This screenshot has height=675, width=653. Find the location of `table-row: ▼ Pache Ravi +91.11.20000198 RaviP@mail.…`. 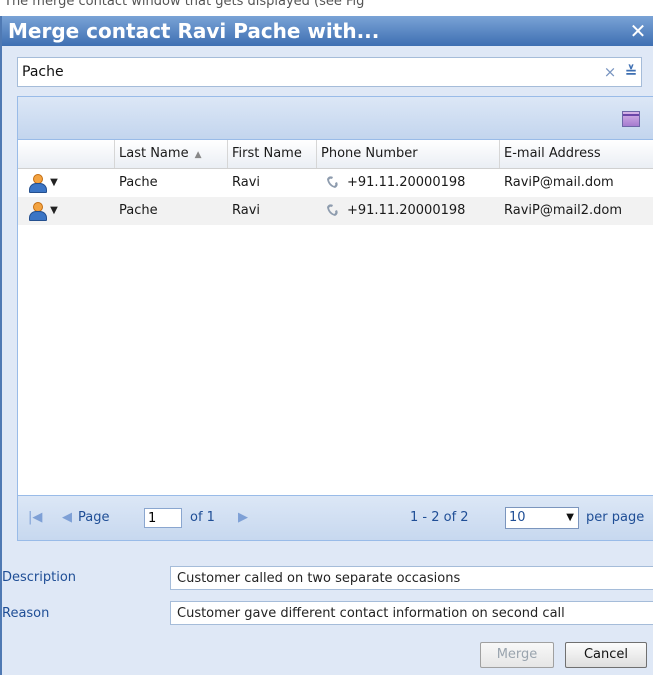

table-row: ▼ Pache Ravi +91.11.20000198 RaviP@mail.… is located at coordinates (335, 183).